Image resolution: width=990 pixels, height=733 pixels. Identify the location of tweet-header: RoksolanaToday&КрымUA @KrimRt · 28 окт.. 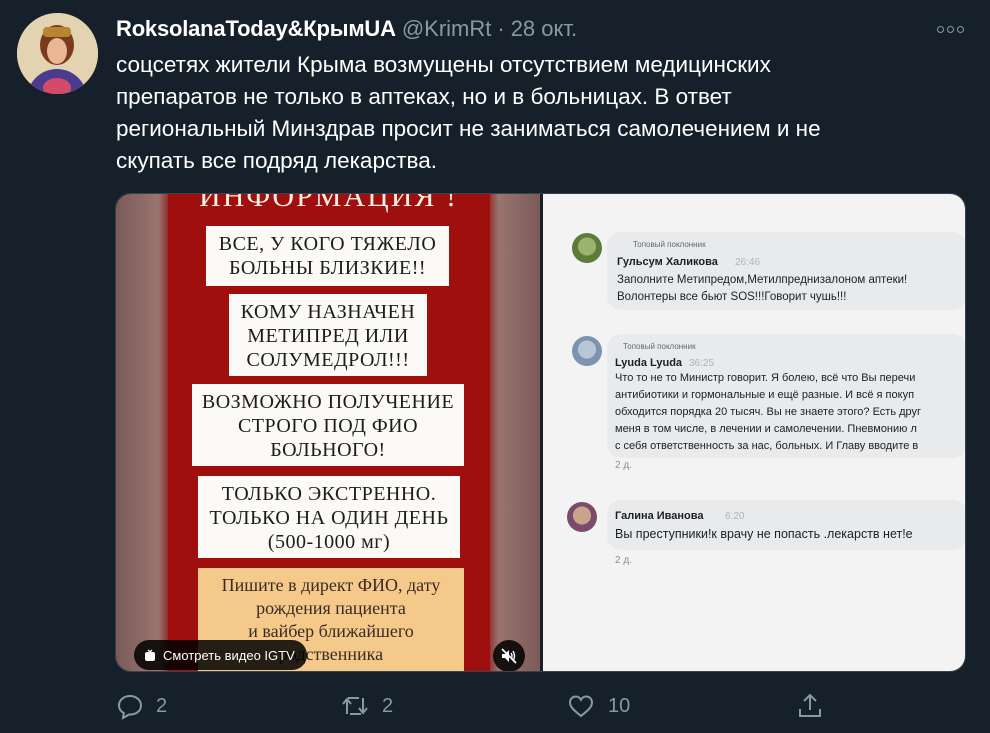
(346, 29).